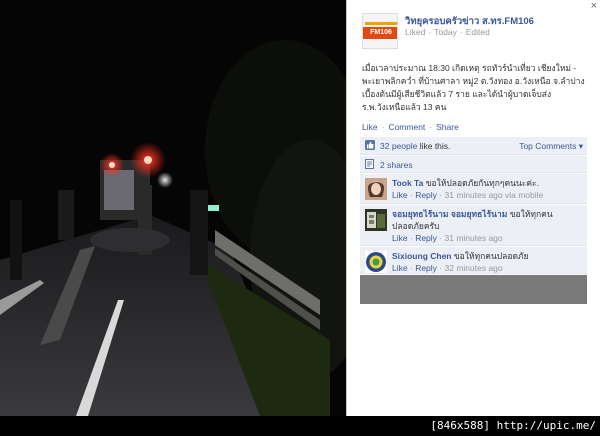  What do you see at coordinates (369, 164) in the screenshot?
I see `share-icon` at bounding box center [369, 164].